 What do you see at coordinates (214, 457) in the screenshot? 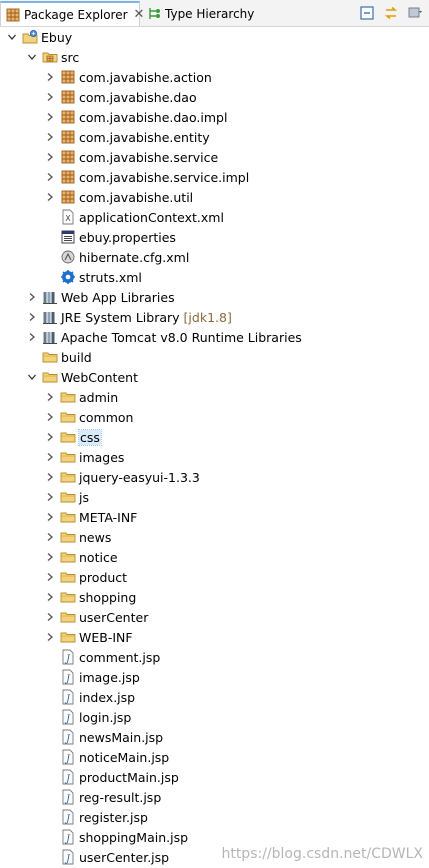
I see `tree-item-folder: images` at bounding box center [214, 457].